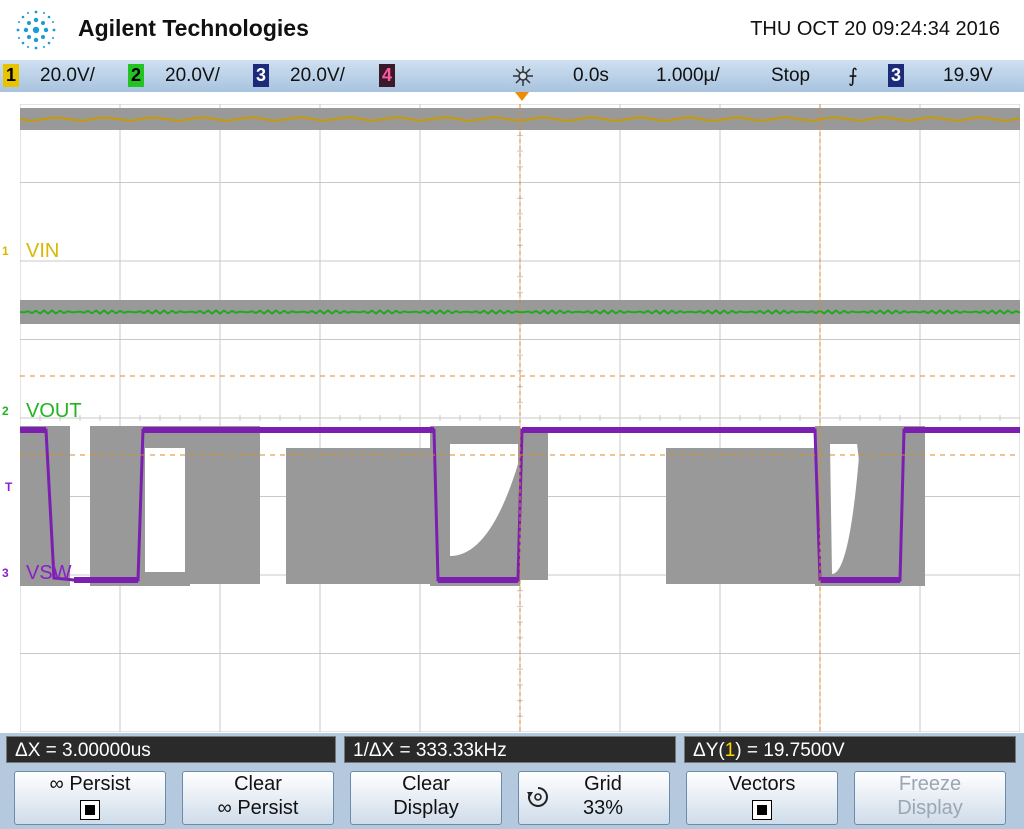 This screenshot has width=1024, height=829. I want to click on channel-1-indicator: 1, so click(11, 75).